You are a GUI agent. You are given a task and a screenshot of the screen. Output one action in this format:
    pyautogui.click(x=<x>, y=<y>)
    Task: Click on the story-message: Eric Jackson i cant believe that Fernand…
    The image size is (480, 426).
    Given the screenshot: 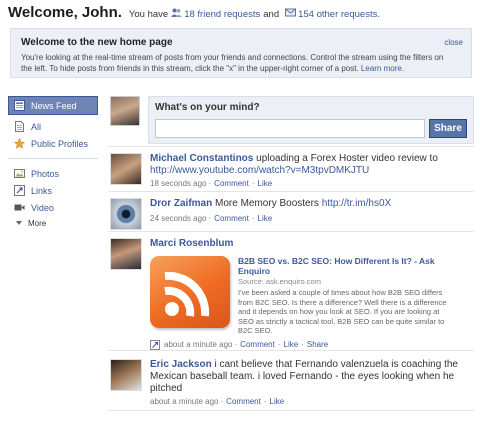 What is the action you would take?
    pyautogui.click(x=312, y=377)
    